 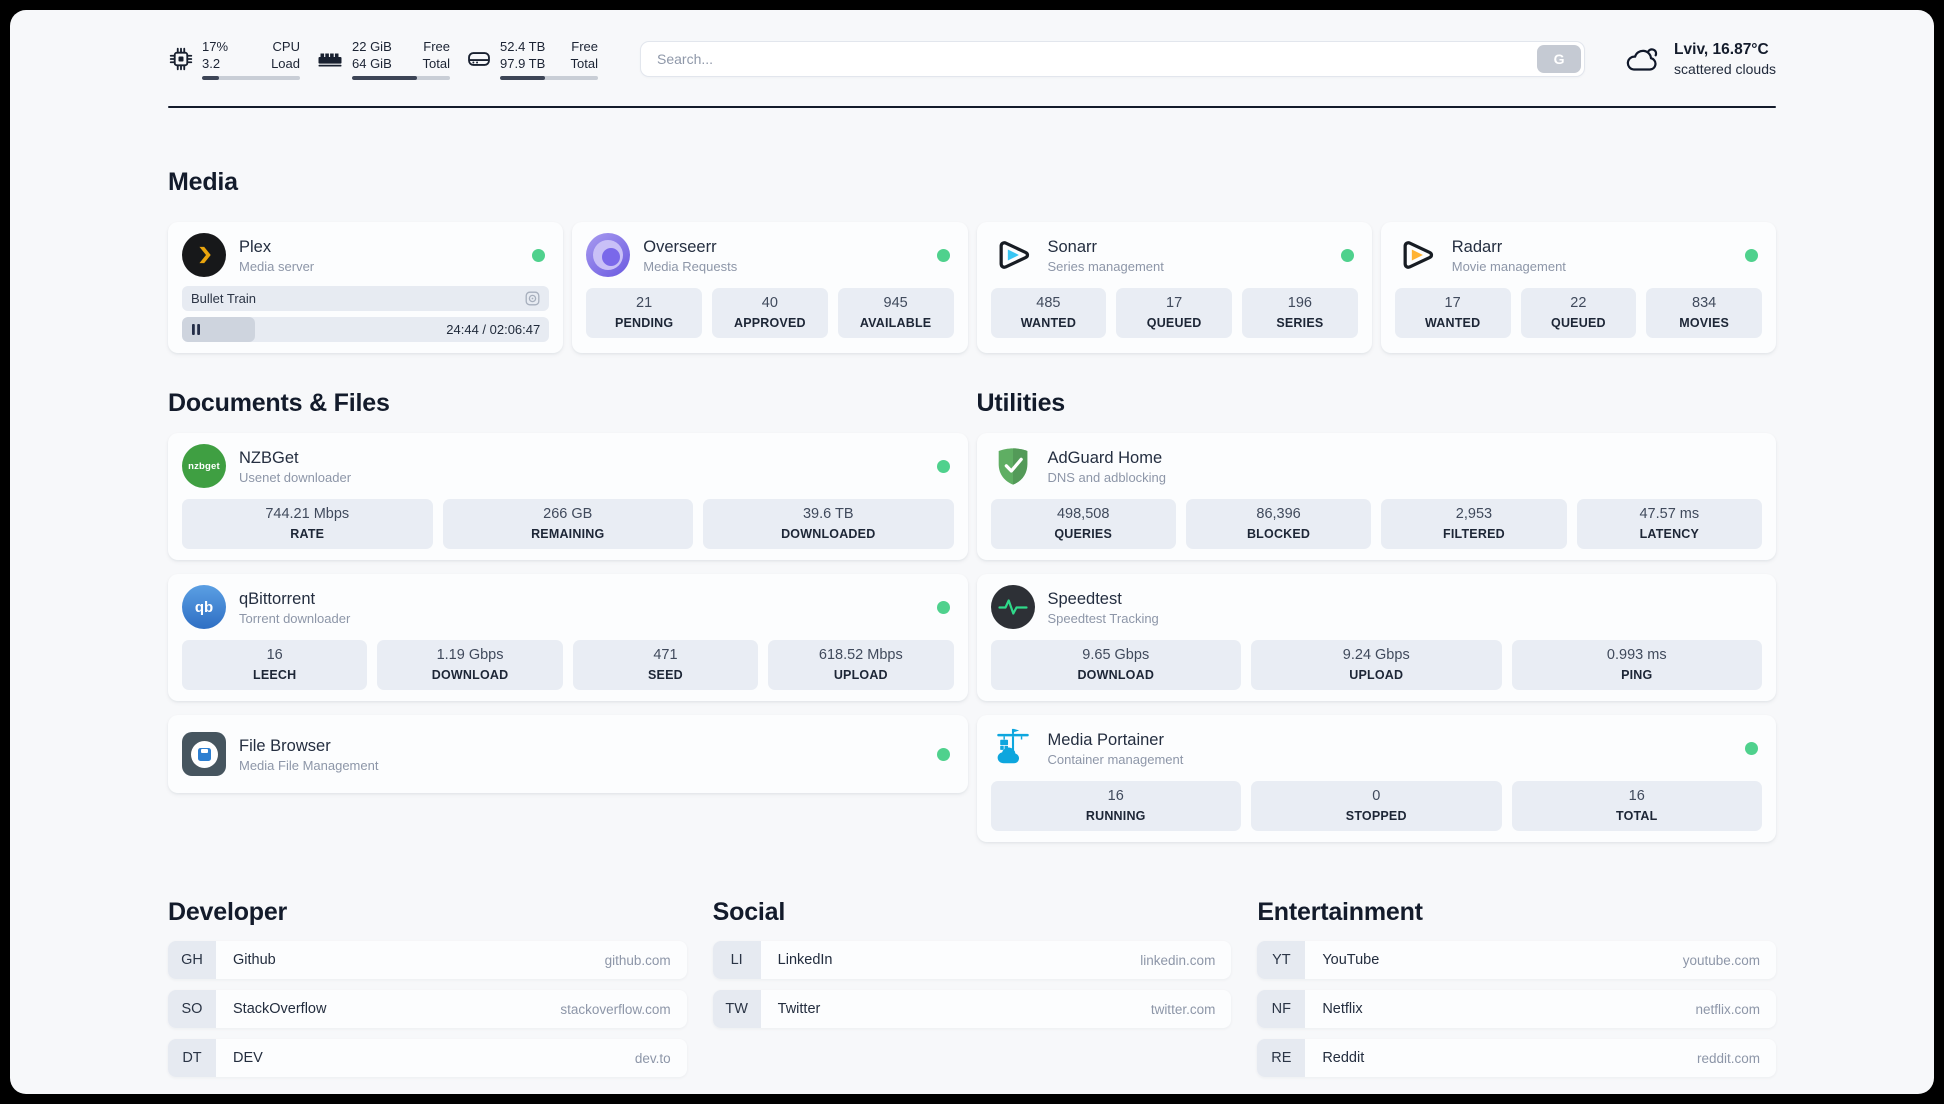 What do you see at coordinates (736, 1009) in the screenshot?
I see `bookmark-abbr: TW` at bounding box center [736, 1009].